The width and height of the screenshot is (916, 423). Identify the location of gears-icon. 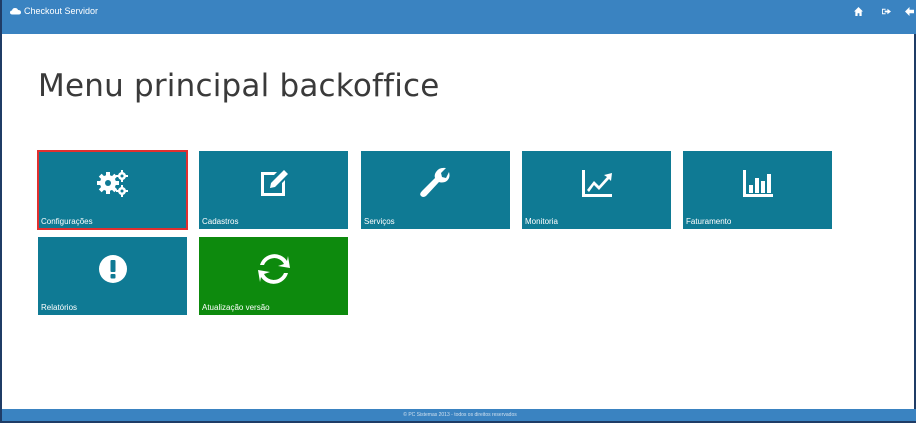
(112, 183).